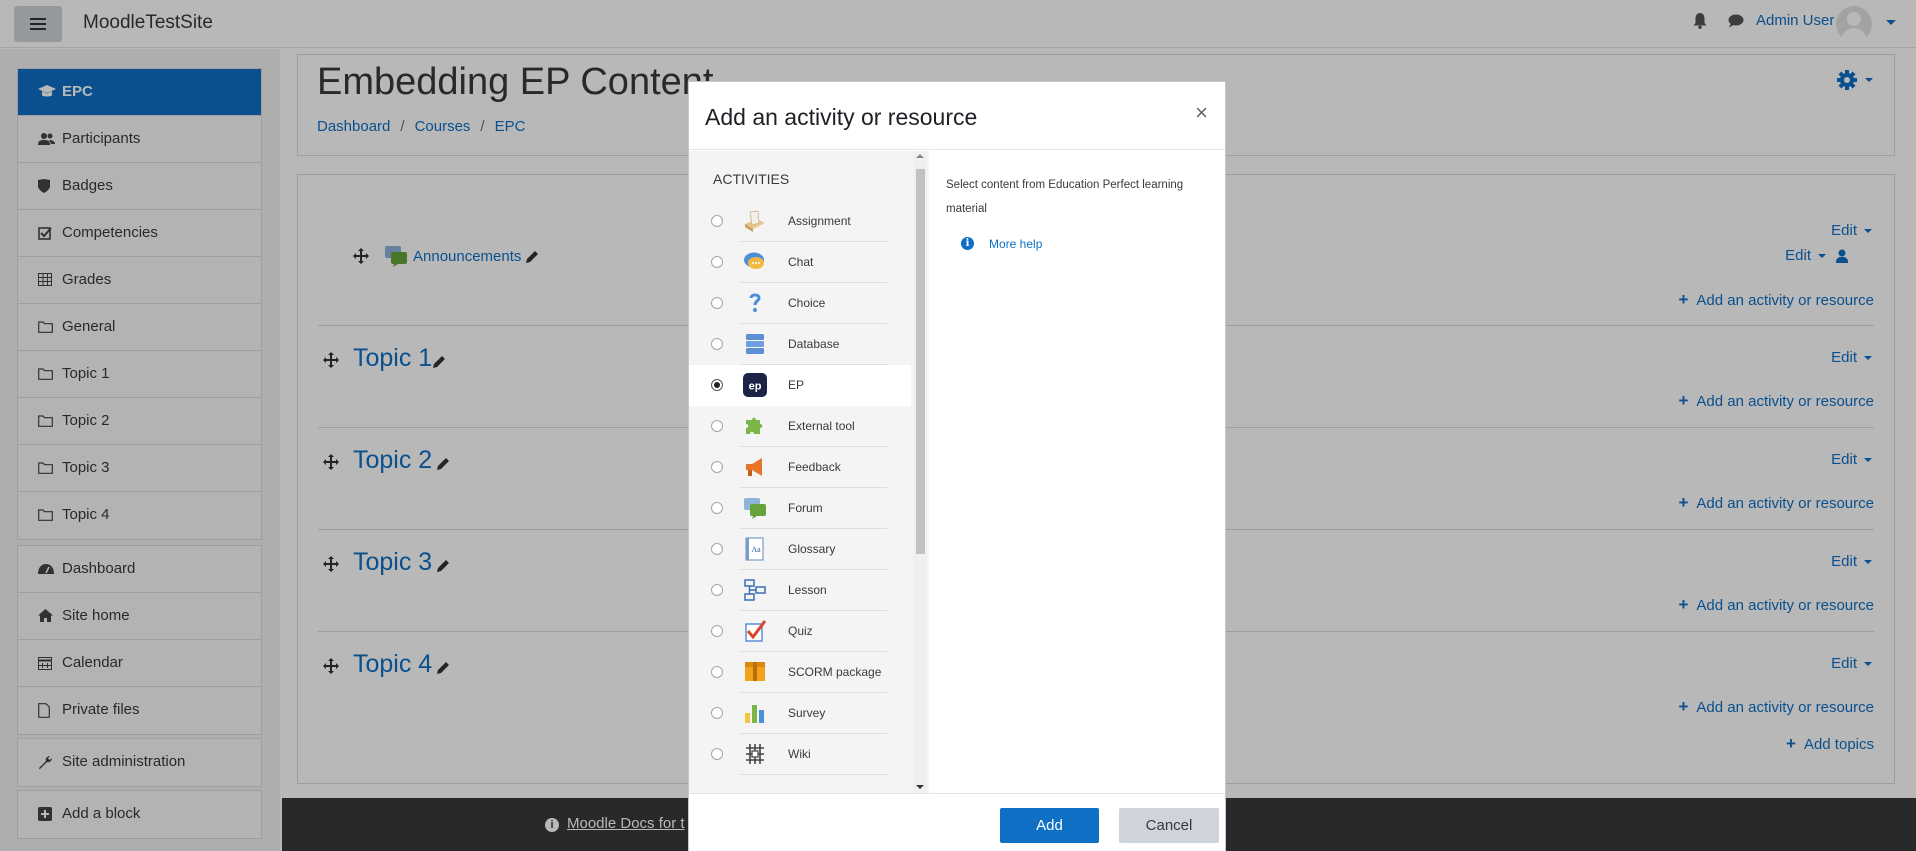 This screenshot has height=851, width=1916. I want to click on activity-option-scorm-package: SCORM package, so click(800, 672).